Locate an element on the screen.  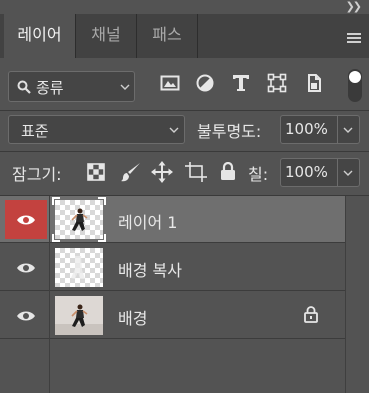
scrollbar is located at coordinates (357, 294).